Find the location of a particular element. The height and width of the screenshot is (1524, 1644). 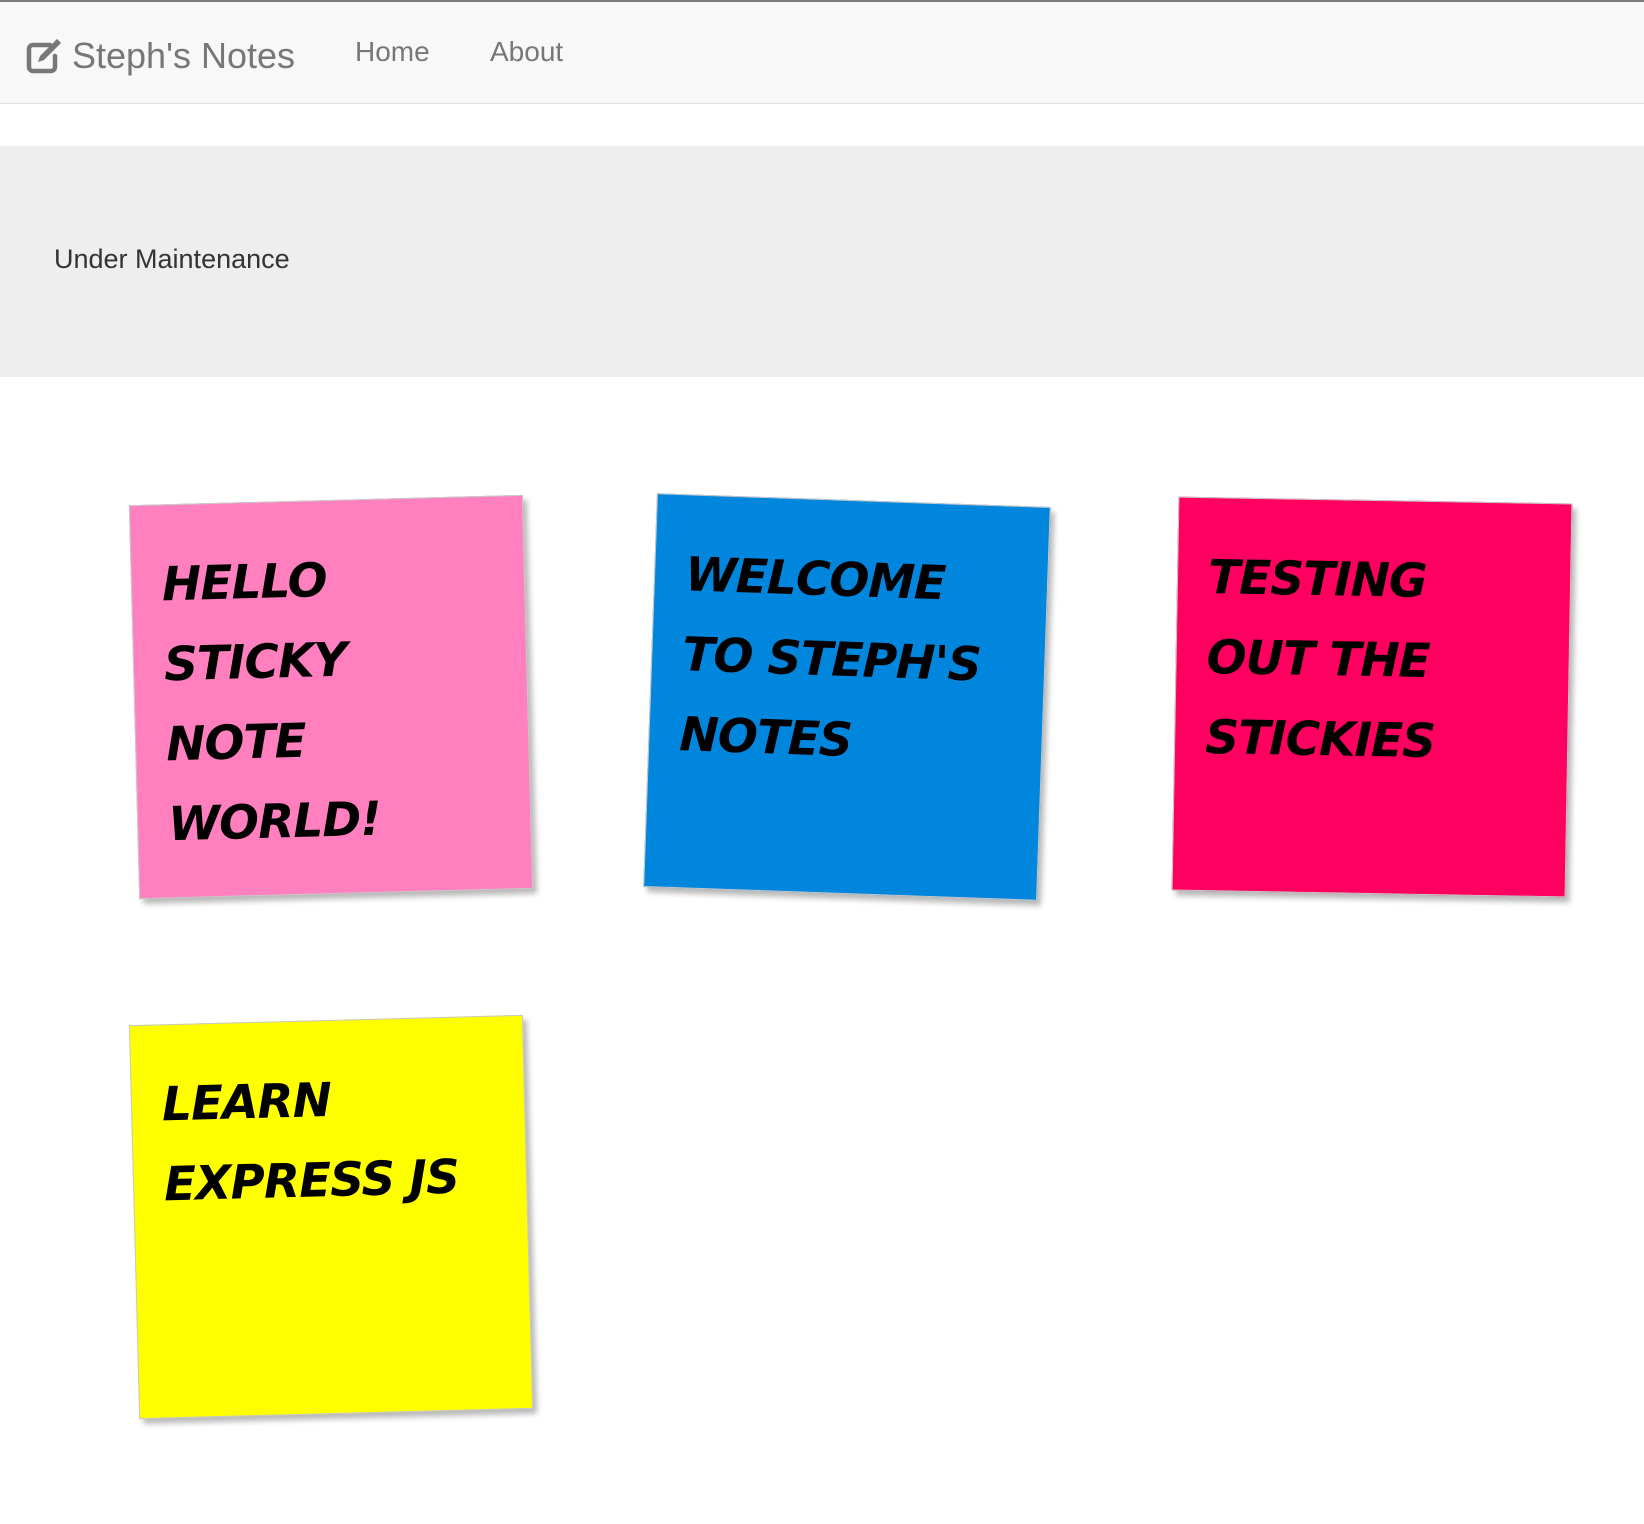

sticky-note: hello sticky note world! is located at coordinates (331, 697).